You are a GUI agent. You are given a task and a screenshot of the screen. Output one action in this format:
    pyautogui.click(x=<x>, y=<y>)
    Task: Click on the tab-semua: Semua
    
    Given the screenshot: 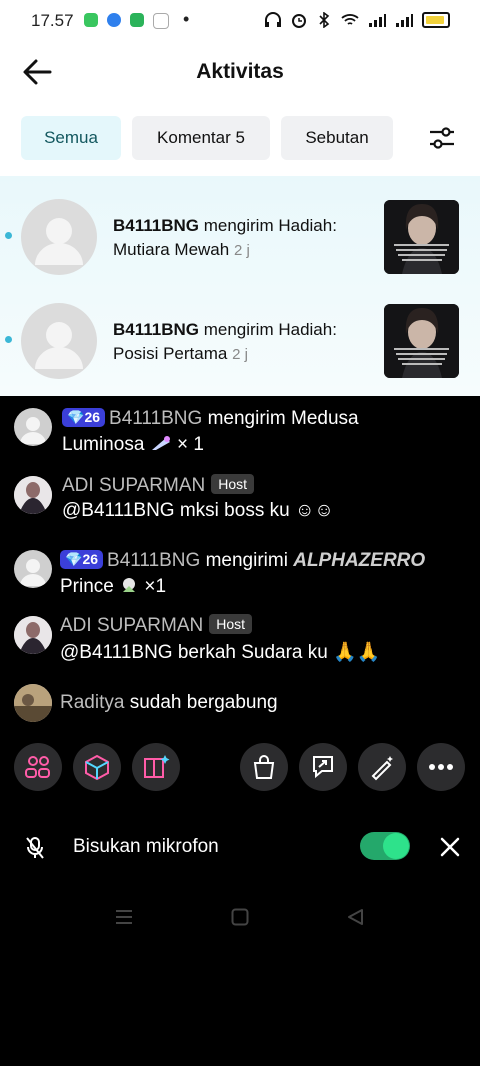 What is the action you would take?
    pyautogui.click(x=71, y=138)
    